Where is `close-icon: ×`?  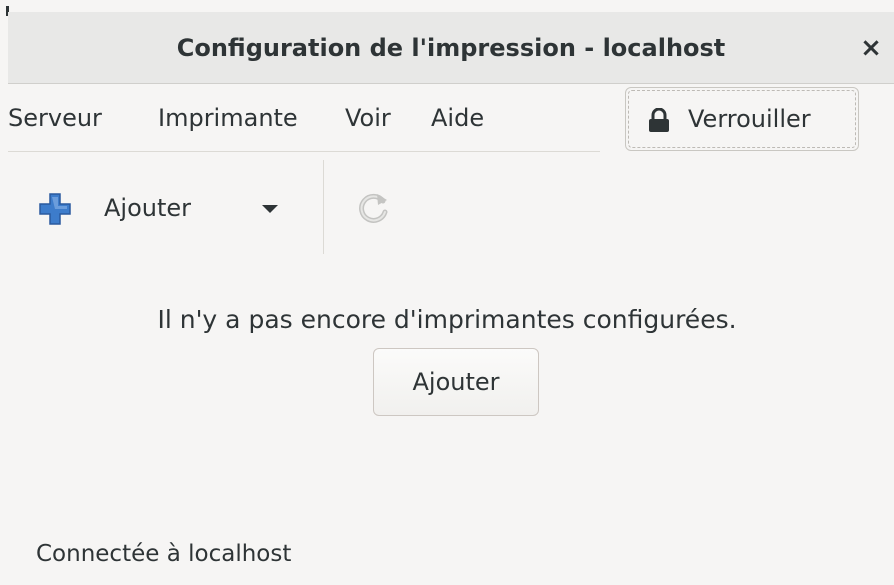 close-icon: × is located at coordinates (871, 48).